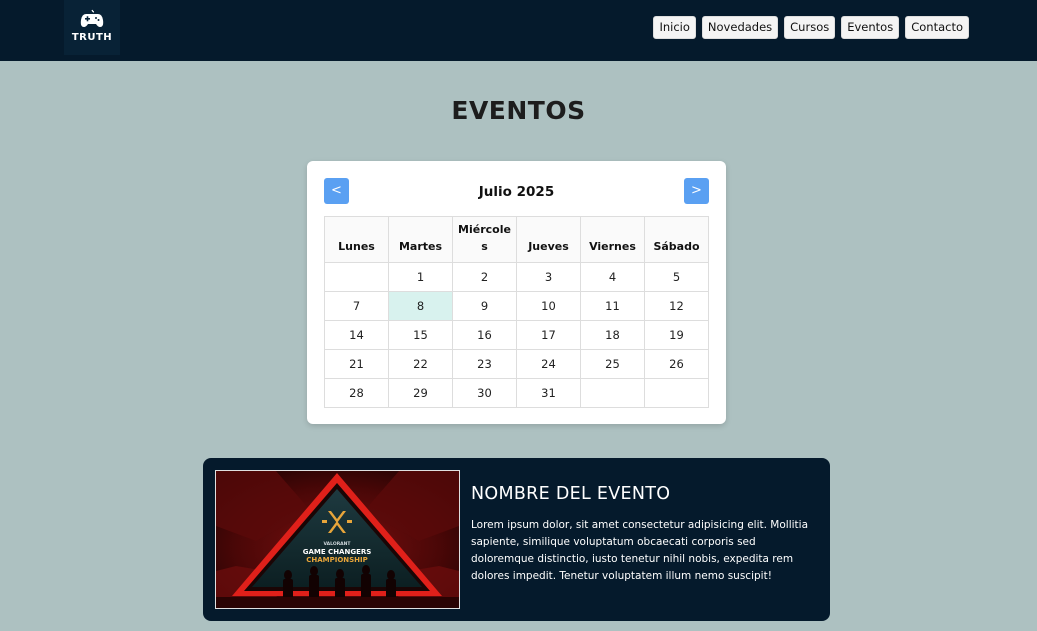 This screenshot has width=1037, height=631. I want to click on calendar-day-cell: 29, so click(420, 393).